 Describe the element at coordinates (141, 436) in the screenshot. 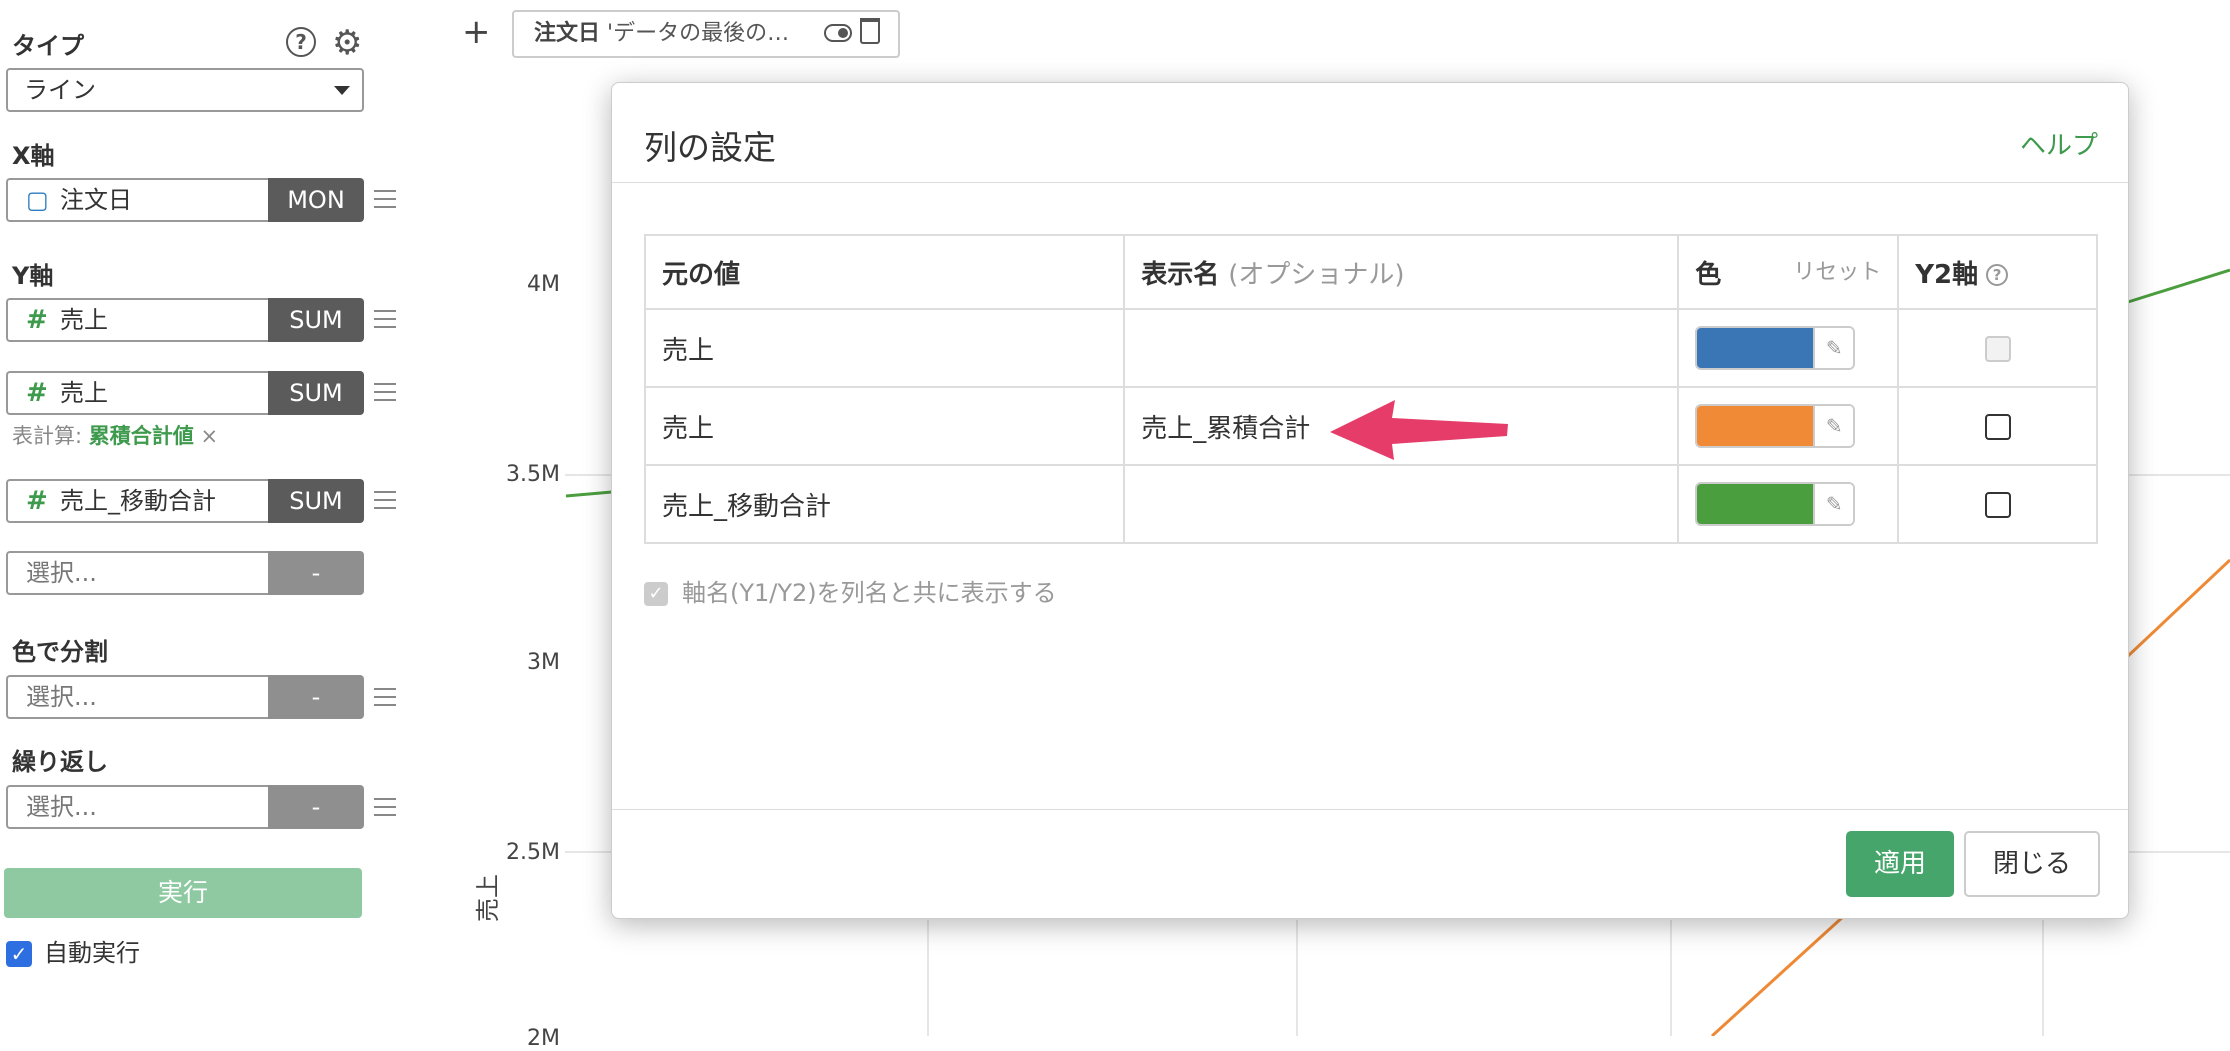

I see `table-calc-value: 累積合計値` at that location.